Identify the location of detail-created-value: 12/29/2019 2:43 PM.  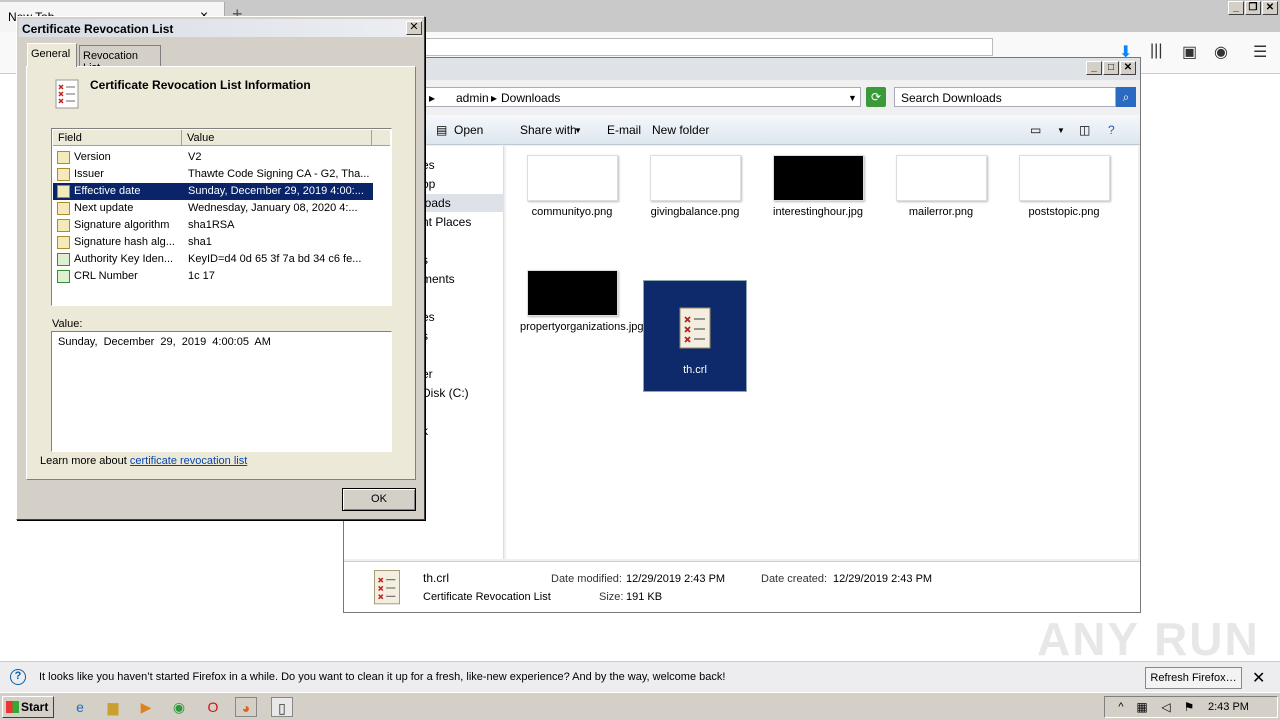
(883, 579).